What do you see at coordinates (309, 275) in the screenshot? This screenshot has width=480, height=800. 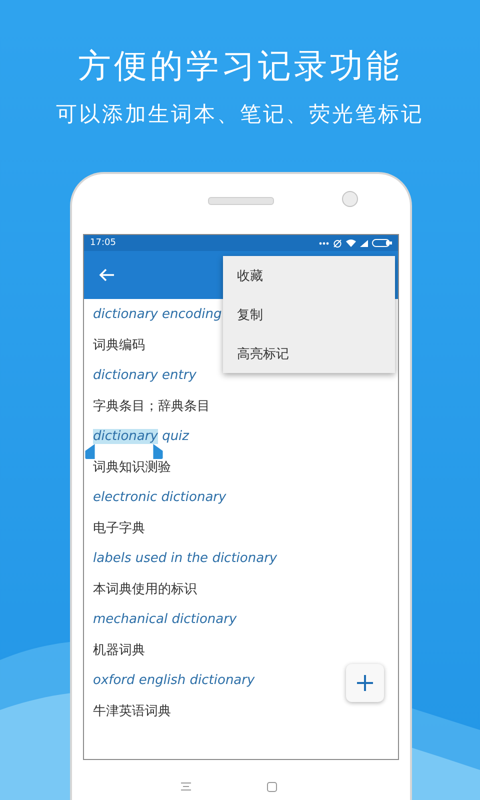 I see `menu-item: 收藏` at bounding box center [309, 275].